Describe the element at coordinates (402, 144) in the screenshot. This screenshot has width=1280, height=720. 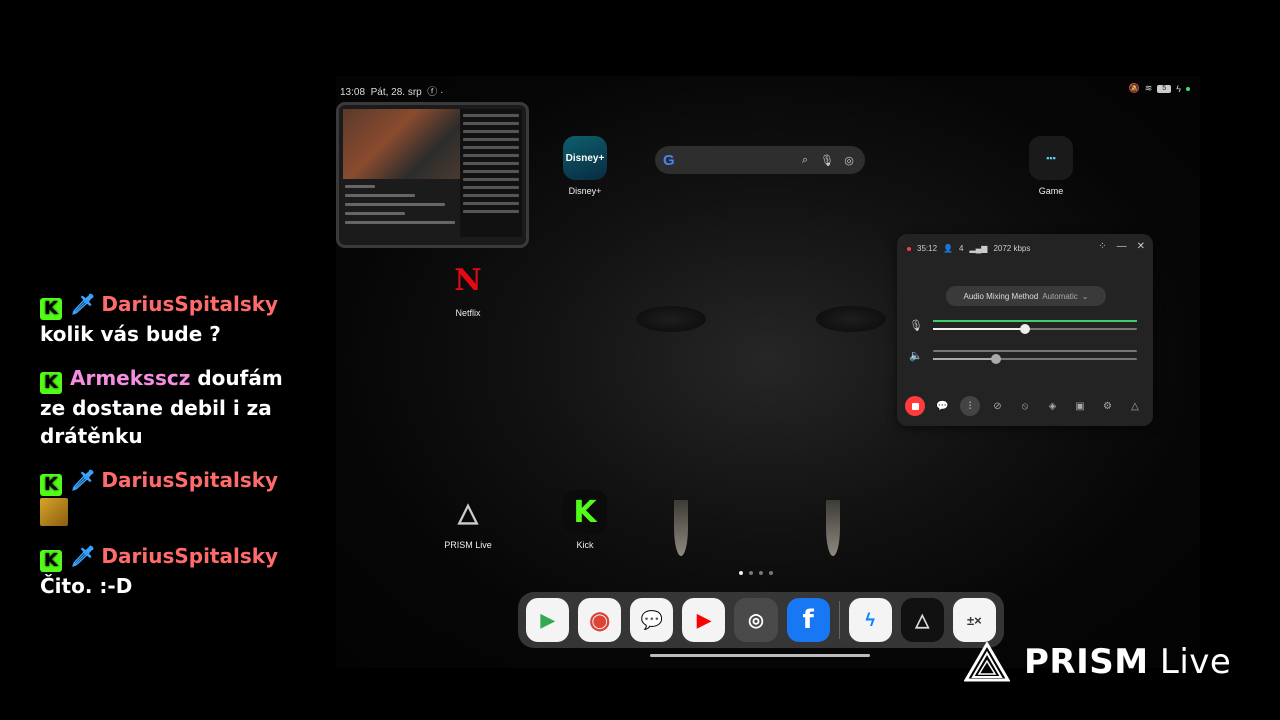
I see `thumbnail-video-preview` at that location.